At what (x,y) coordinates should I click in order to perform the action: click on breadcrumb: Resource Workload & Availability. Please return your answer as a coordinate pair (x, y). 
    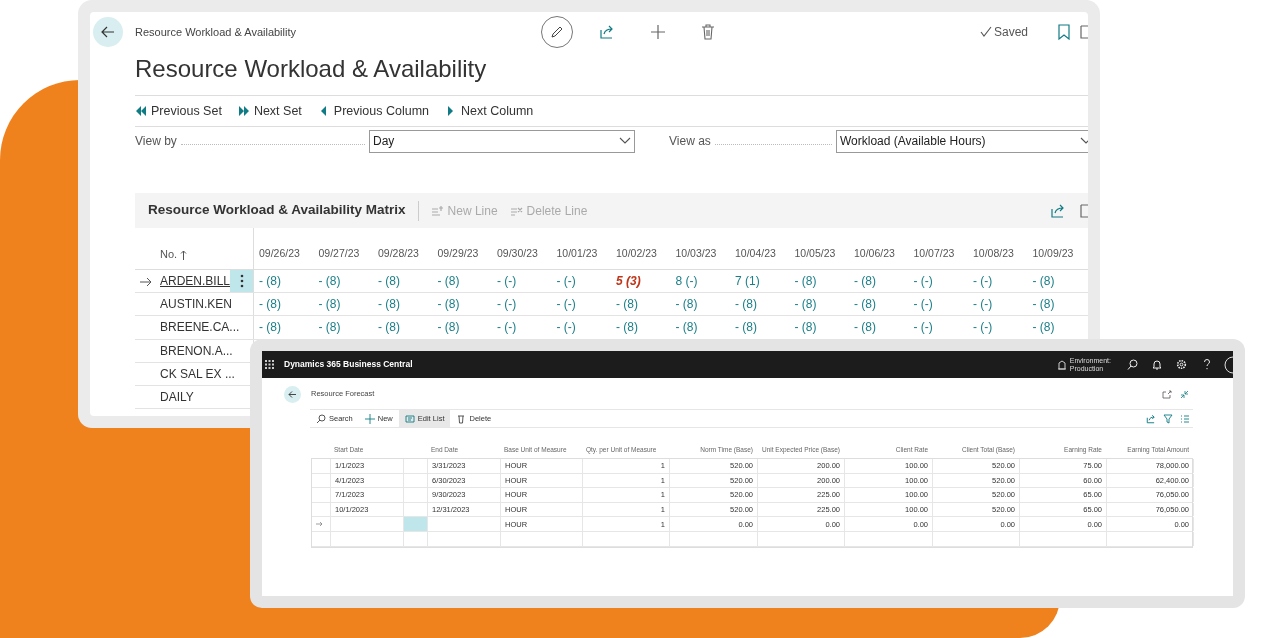
    Looking at the image, I should click on (216, 32).